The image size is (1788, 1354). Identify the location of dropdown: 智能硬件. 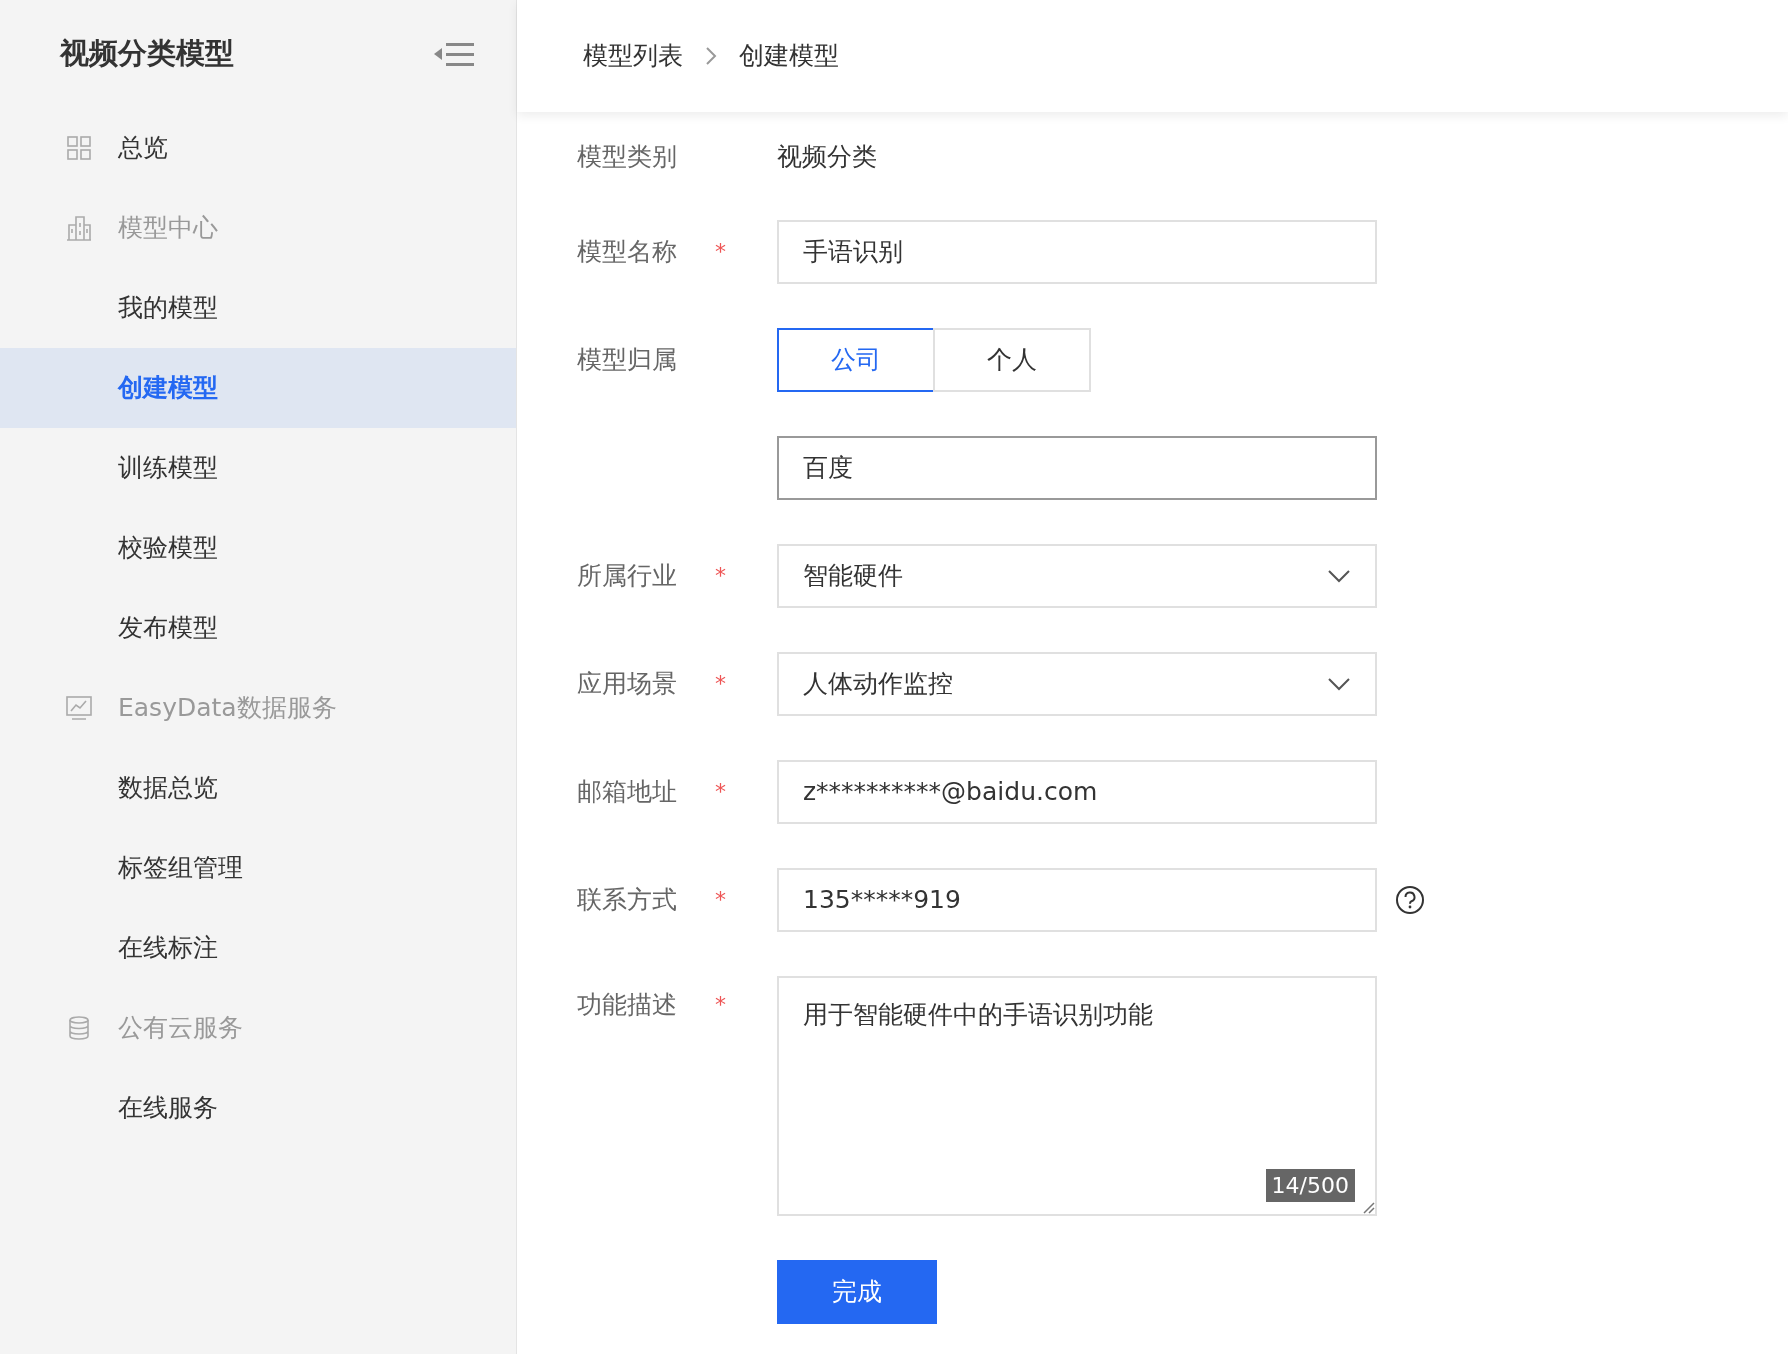
(1077, 575).